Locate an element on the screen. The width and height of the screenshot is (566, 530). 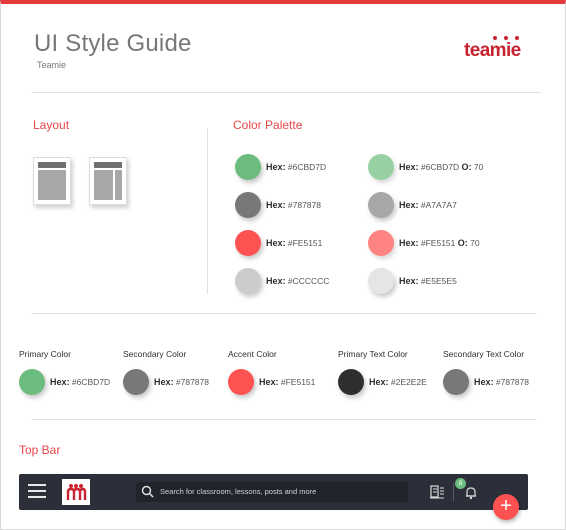
teamie-logo: teamie is located at coordinates (502, 49).